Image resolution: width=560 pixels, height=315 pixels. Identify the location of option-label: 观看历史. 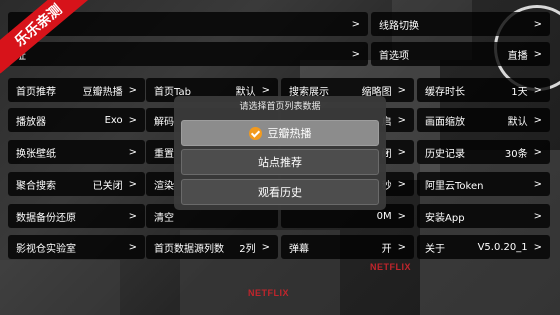
(280, 192).